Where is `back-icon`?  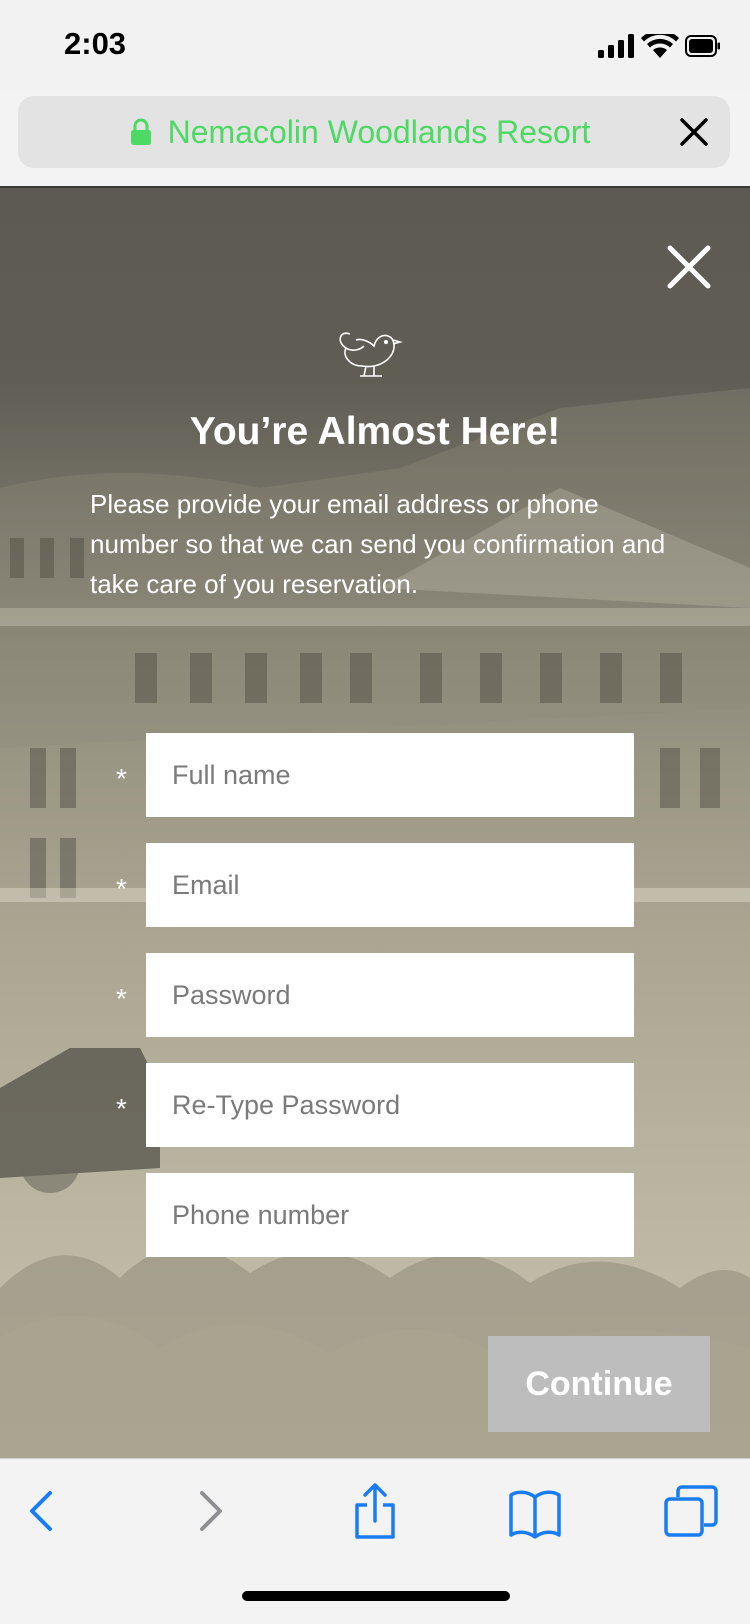
back-icon is located at coordinates (42, 1511).